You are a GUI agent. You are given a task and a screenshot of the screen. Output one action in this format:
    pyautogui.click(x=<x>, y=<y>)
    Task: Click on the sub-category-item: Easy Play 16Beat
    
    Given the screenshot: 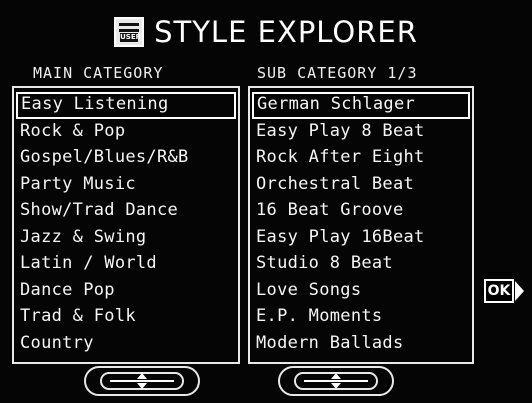 What is the action you would take?
    pyautogui.click(x=361, y=238)
    